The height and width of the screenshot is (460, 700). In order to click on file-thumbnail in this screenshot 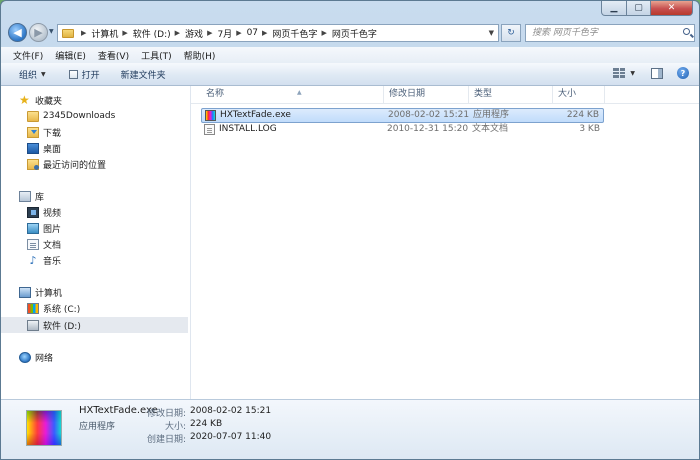, I will do `click(44, 428)`.